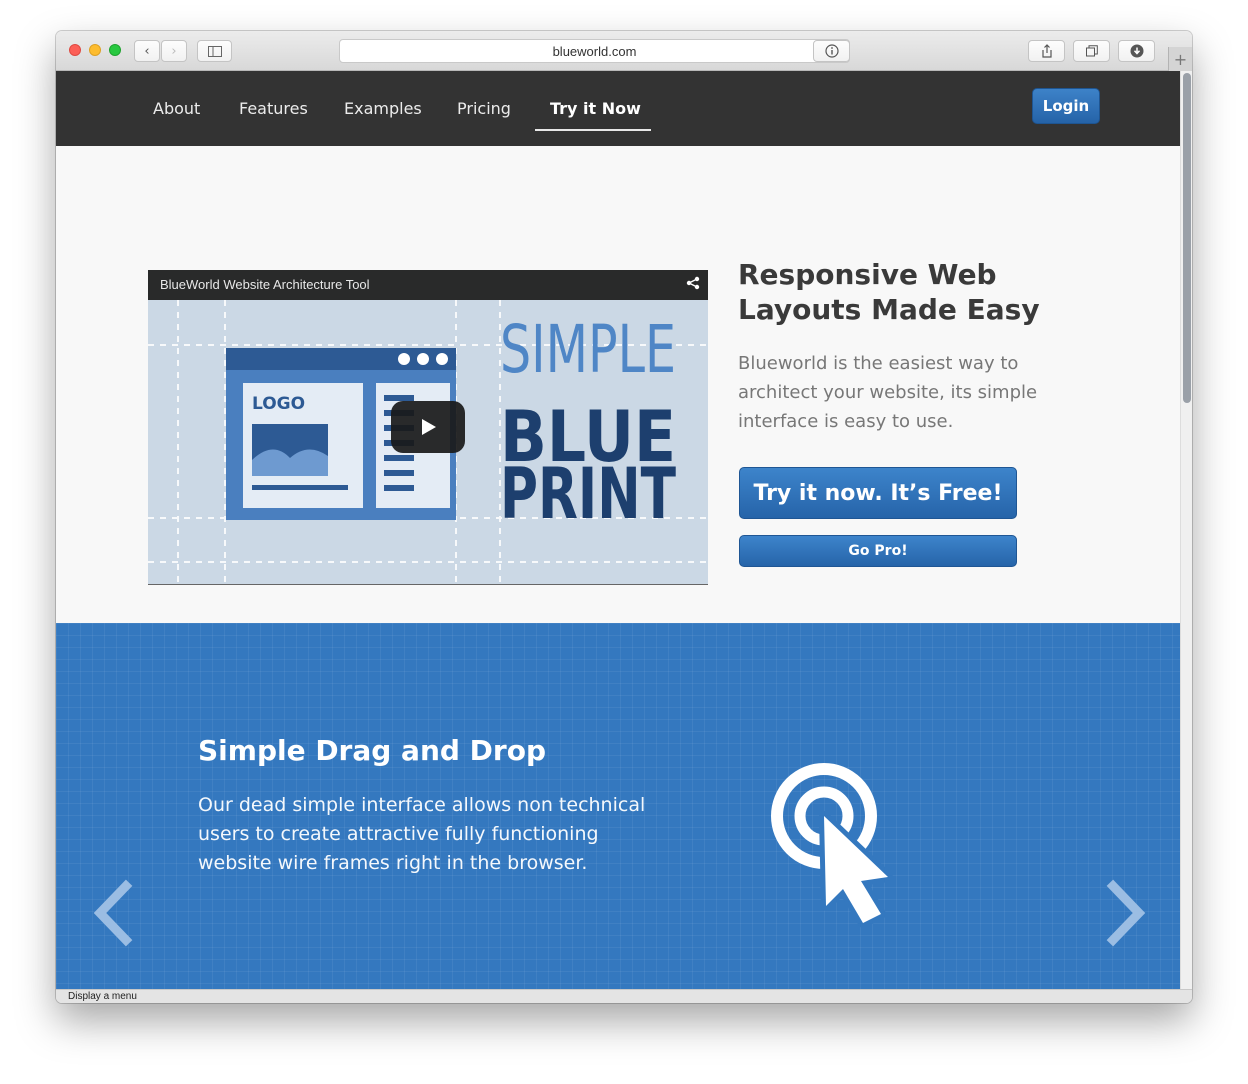  I want to click on carousel-prev-button, so click(113, 913).